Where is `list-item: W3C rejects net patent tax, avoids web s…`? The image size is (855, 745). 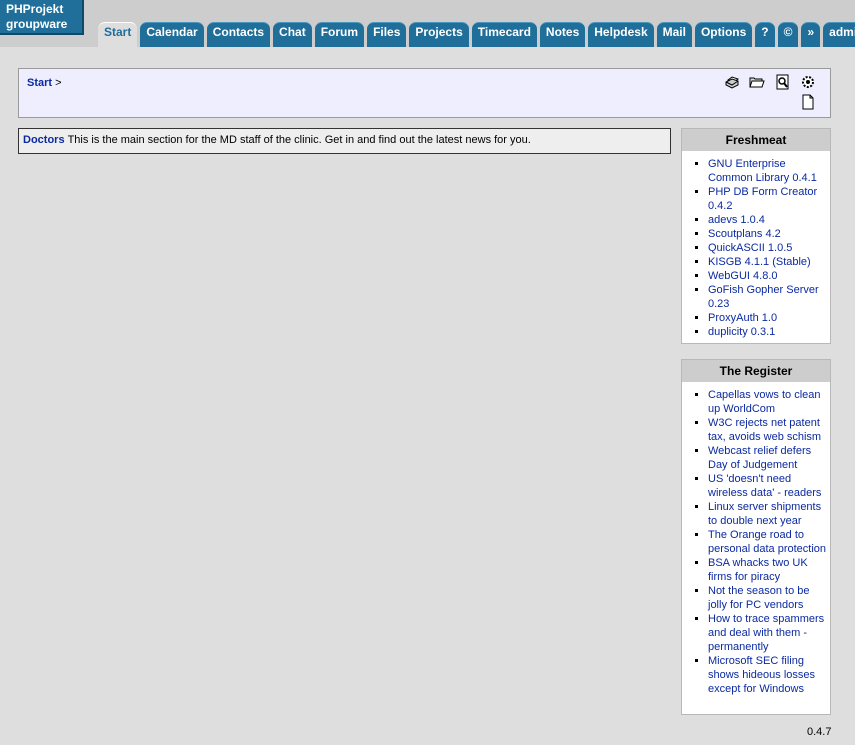 list-item: W3C rejects net patent tax, avoids web s… is located at coordinates (769, 430).